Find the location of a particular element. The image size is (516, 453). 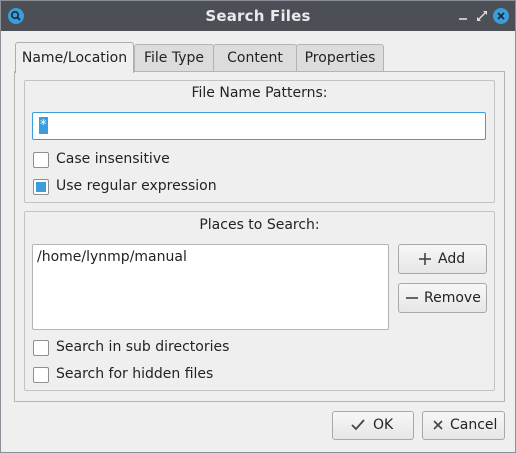

ok-label: OK is located at coordinates (383, 425).